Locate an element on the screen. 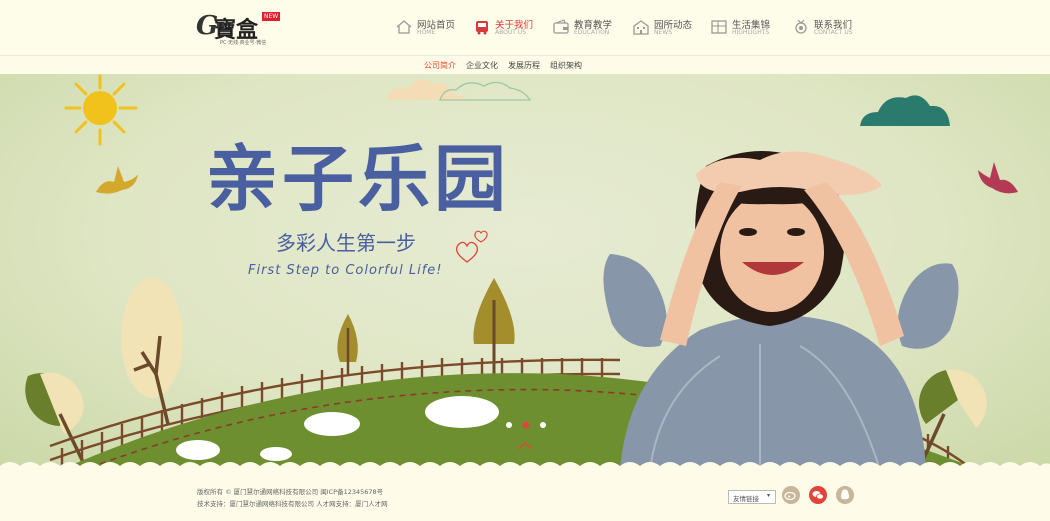  sun-icon is located at coordinates (101, 110).